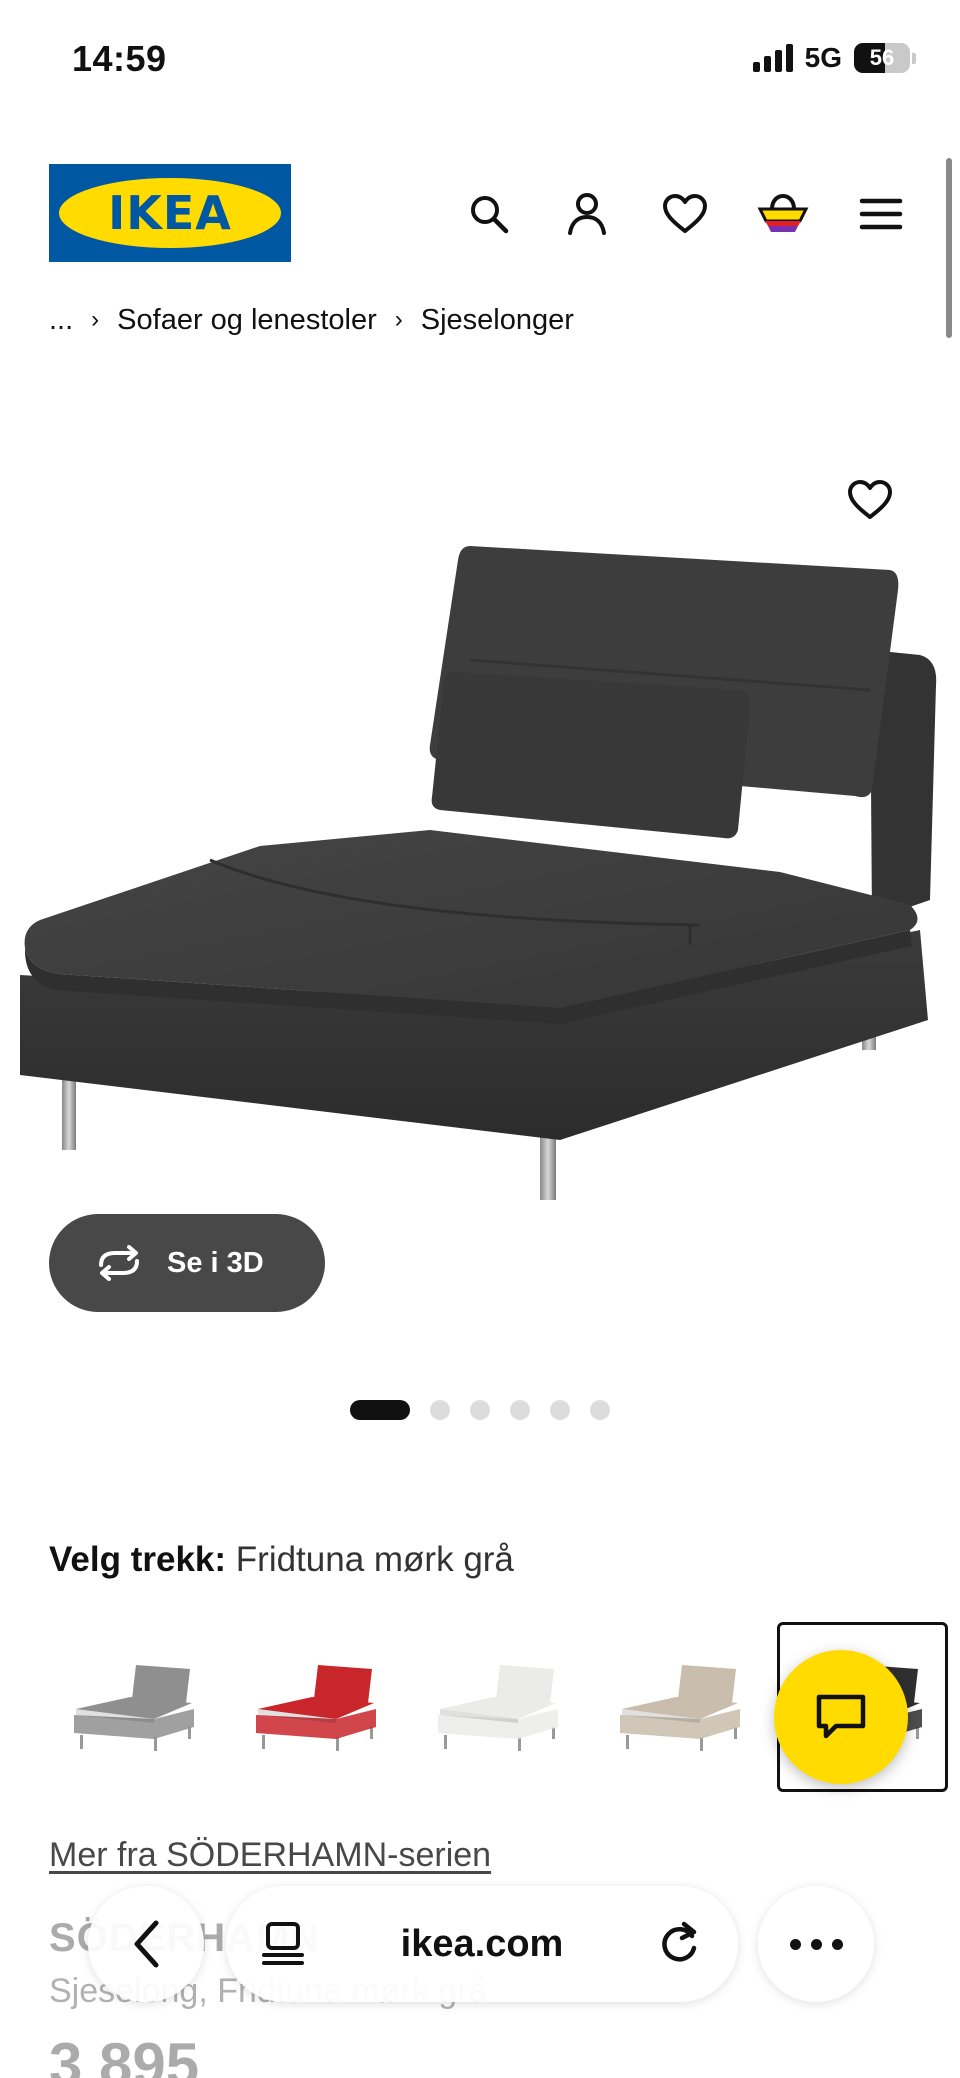 This screenshot has height=2078, width=960. Describe the element at coordinates (270, 1855) in the screenshot. I see `series-link: Mer fra SÖDERHAMN-serien` at that location.